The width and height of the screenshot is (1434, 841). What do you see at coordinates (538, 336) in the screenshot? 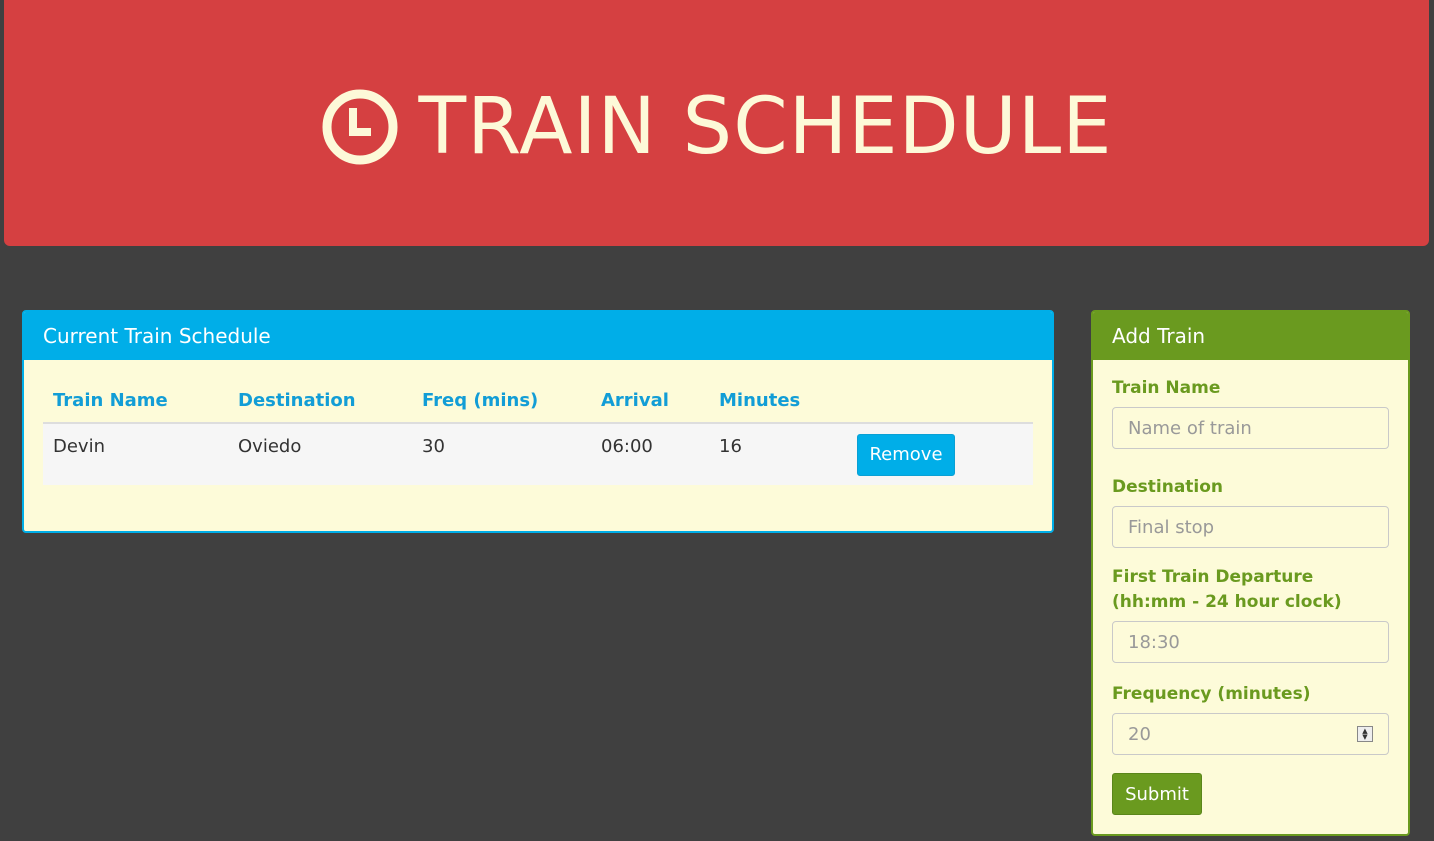
I see `schedule-panel-heading: Current Train Schedule` at bounding box center [538, 336].